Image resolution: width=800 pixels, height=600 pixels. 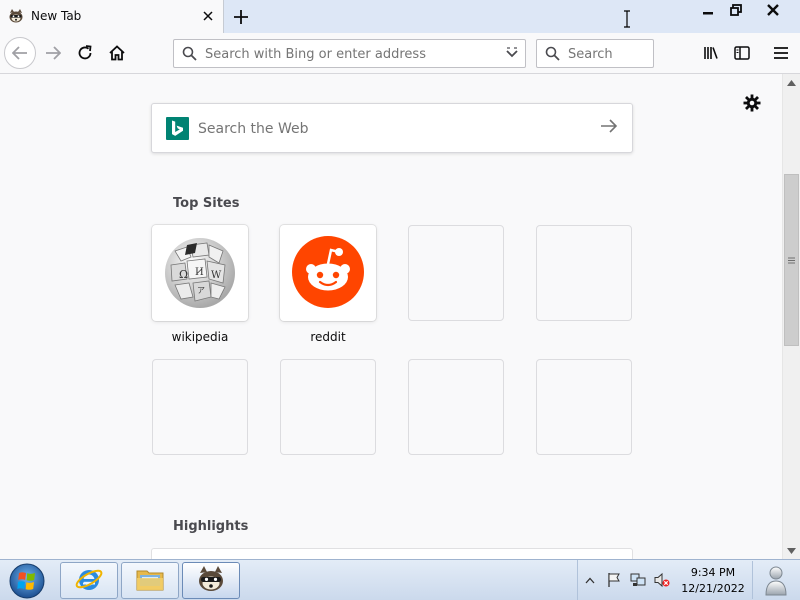 What do you see at coordinates (742, 53) in the screenshot?
I see `sidebar-icon` at bounding box center [742, 53].